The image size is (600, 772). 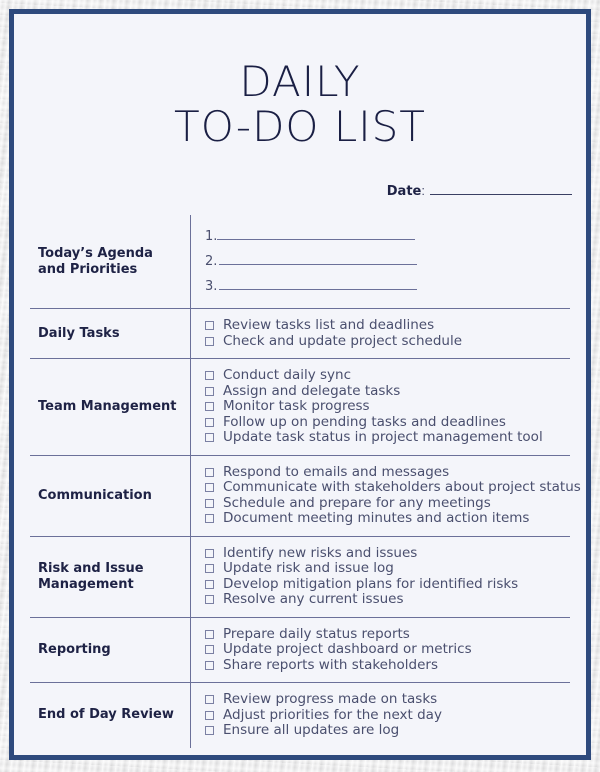 I want to click on section-label-reporting: Reporting, so click(x=74, y=649).